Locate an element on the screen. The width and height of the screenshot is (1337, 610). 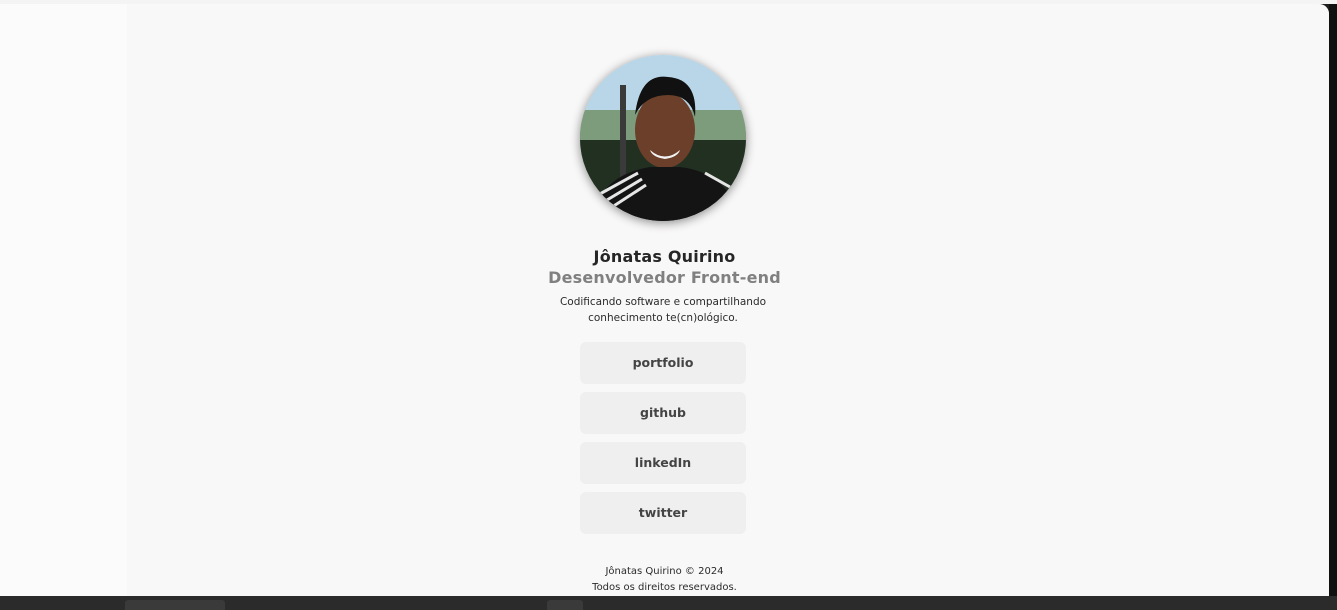
links-list: portfolio github linkedIn twitter is located at coordinates (663, 442).